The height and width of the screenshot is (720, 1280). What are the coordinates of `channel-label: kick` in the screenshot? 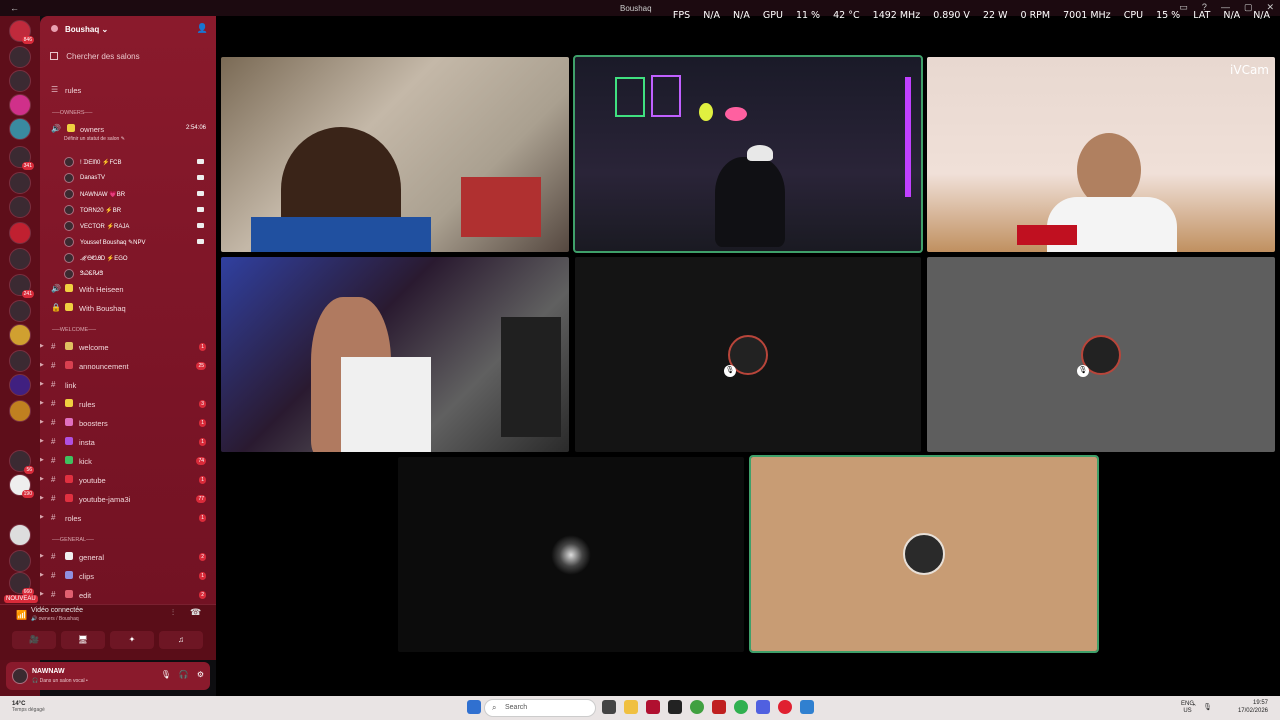 It's located at (85, 461).